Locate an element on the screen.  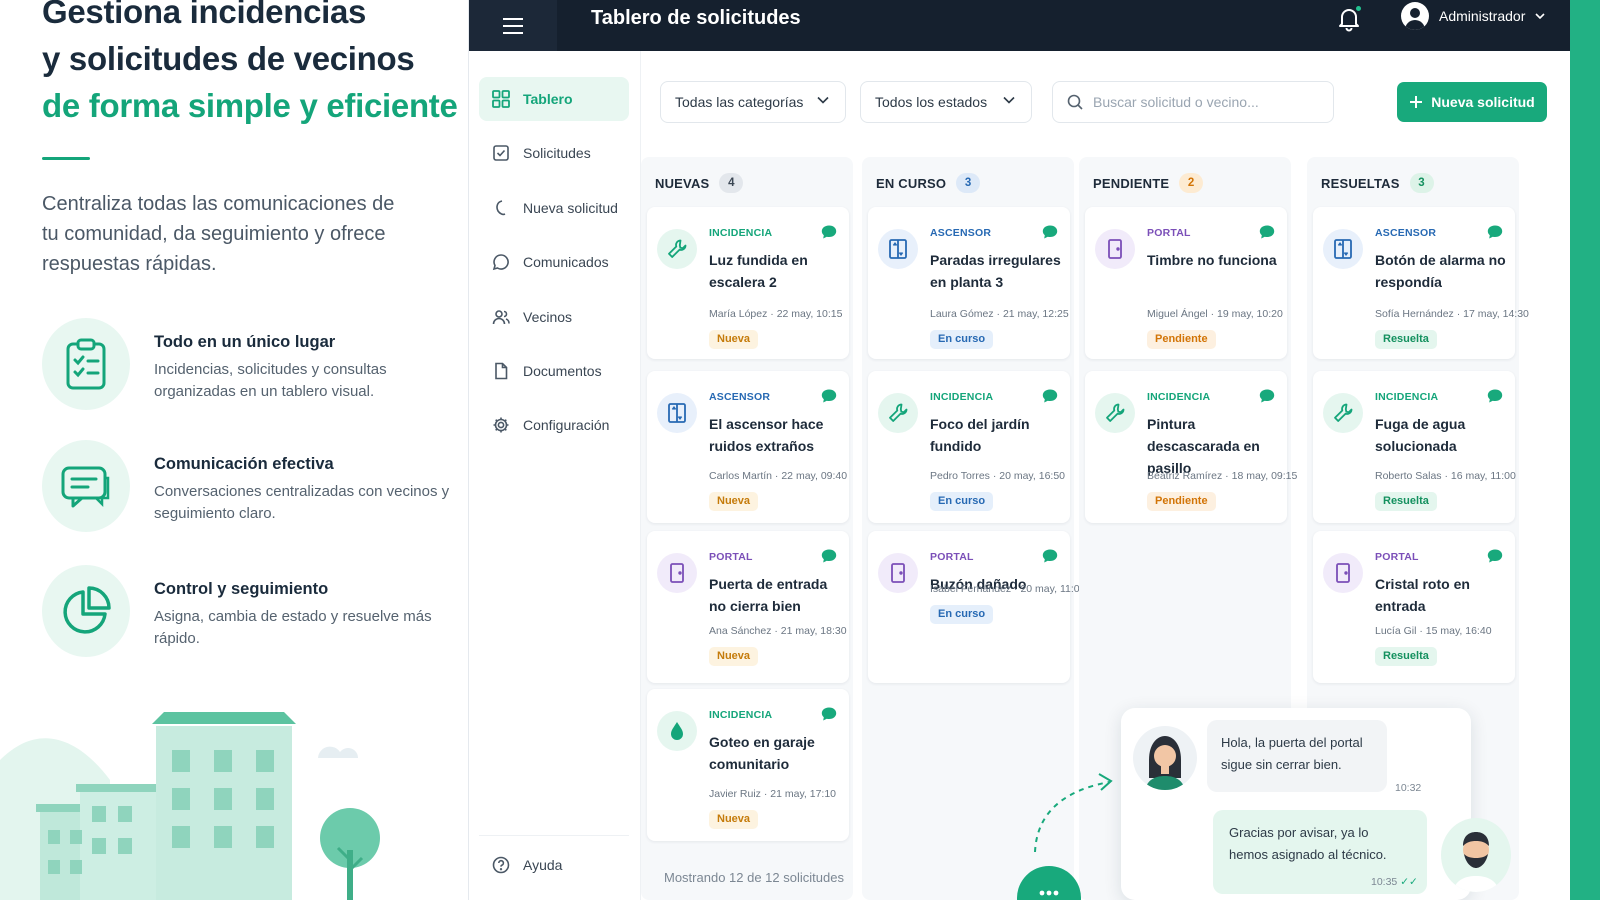
category-filter: Todas las categorías is located at coordinates (753, 102).